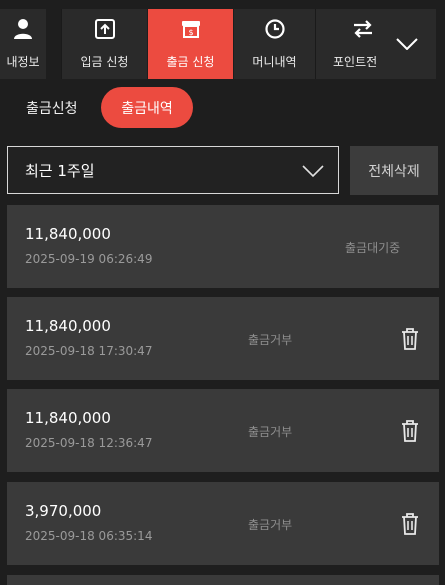 The image size is (445, 585). I want to click on tab-my-info: 내정보, so click(23, 44).